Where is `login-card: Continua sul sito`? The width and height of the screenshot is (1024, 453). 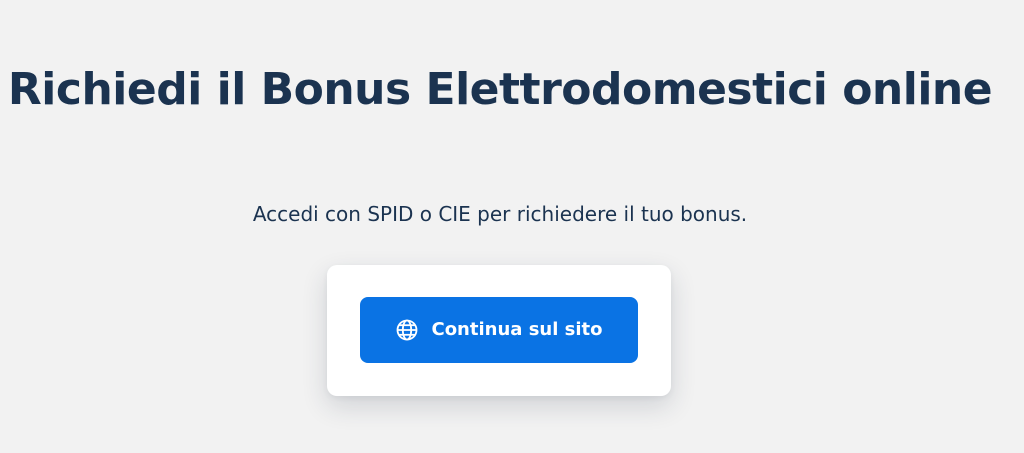 login-card: Continua sul sito is located at coordinates (499, 330).